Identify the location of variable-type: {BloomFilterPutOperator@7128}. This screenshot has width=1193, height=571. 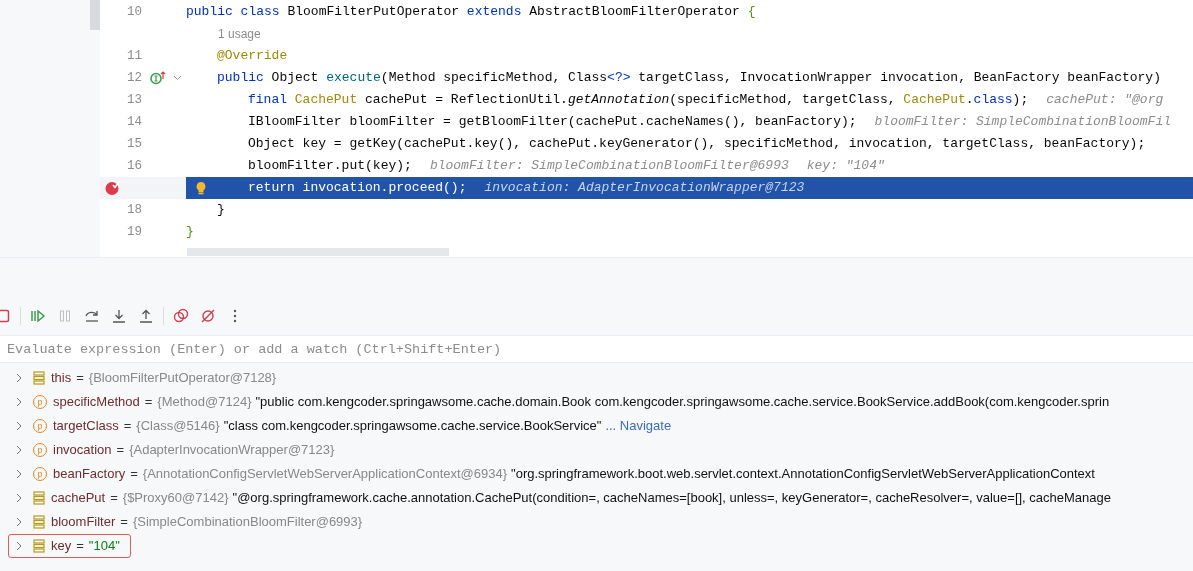
(182, 378).